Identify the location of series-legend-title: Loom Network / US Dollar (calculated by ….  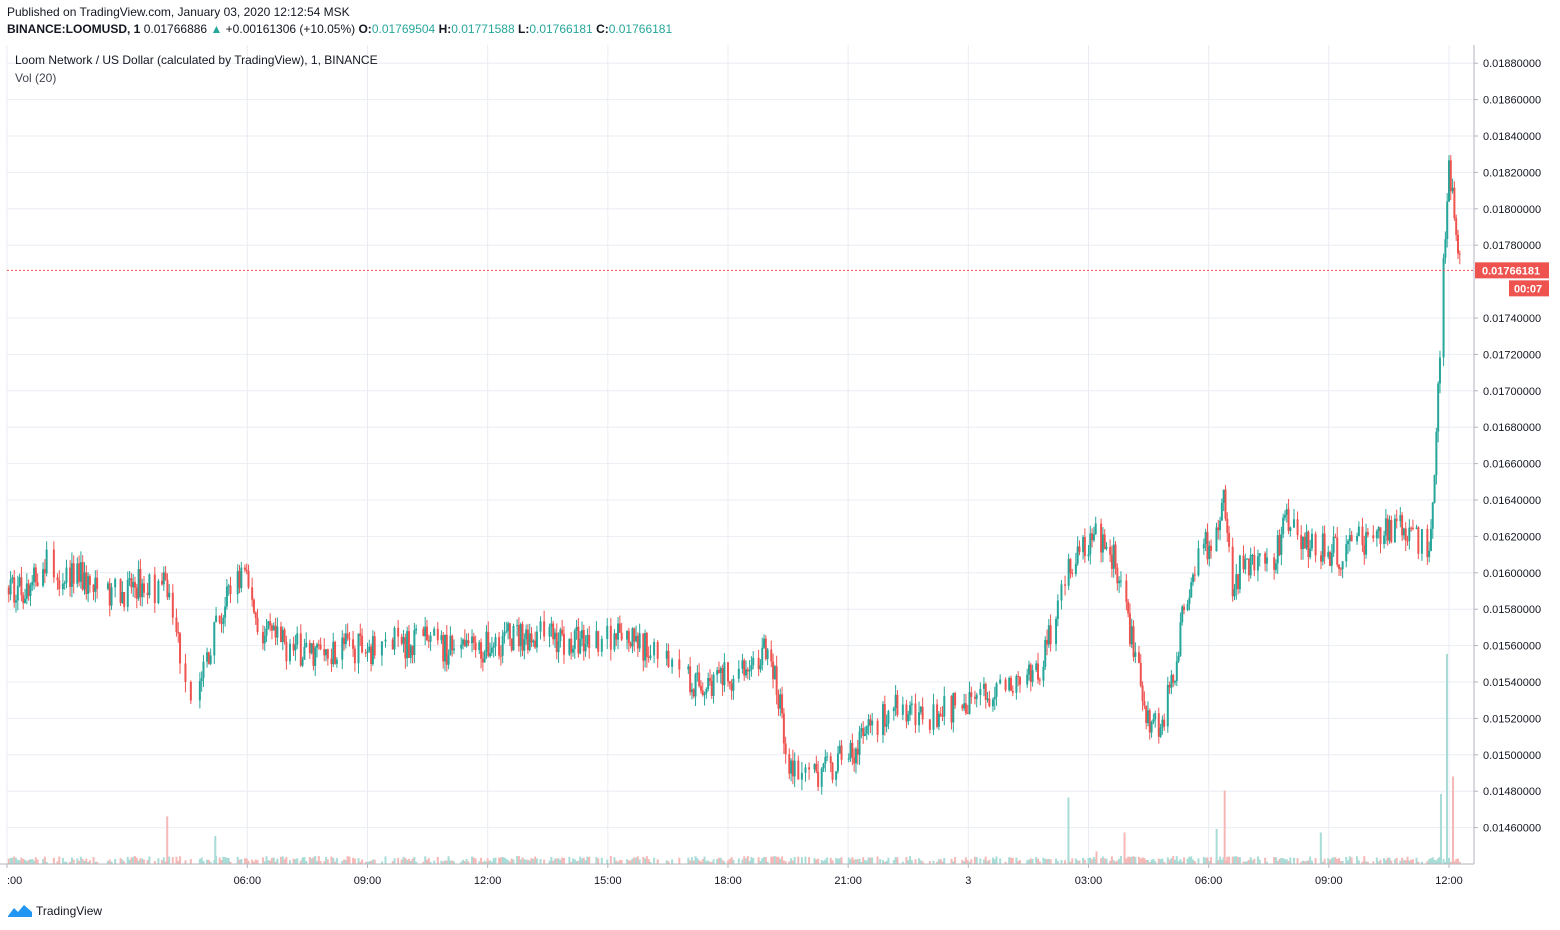
(196, 60).